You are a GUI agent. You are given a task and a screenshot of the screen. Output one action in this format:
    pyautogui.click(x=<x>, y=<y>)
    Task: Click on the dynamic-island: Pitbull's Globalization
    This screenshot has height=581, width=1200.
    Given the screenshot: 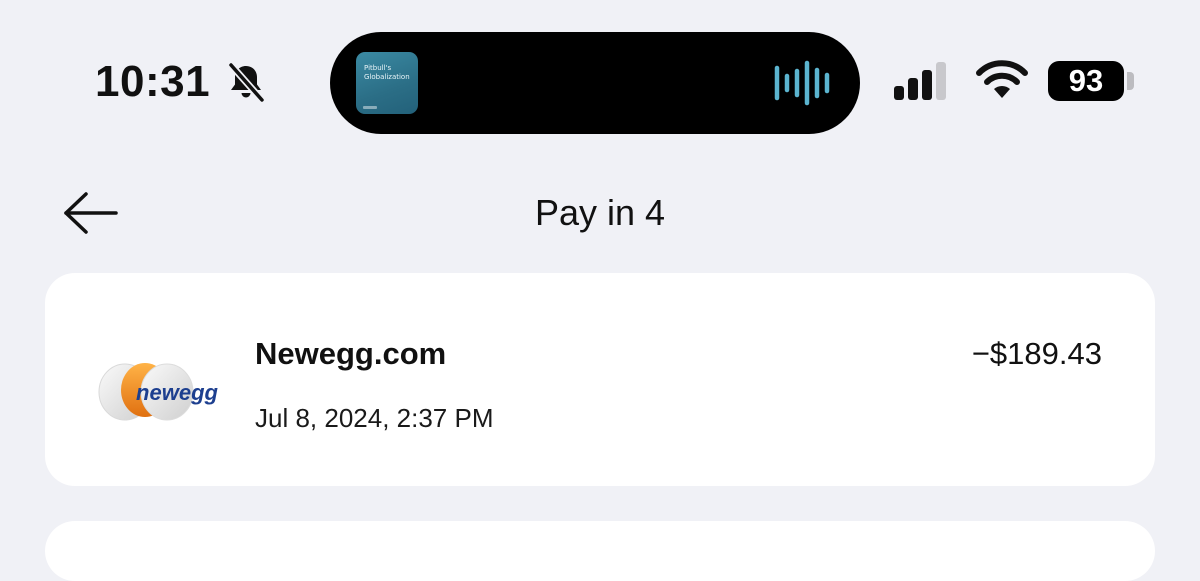 What is the action you would take?
    pyautogui.click(x=595, y=83)
    